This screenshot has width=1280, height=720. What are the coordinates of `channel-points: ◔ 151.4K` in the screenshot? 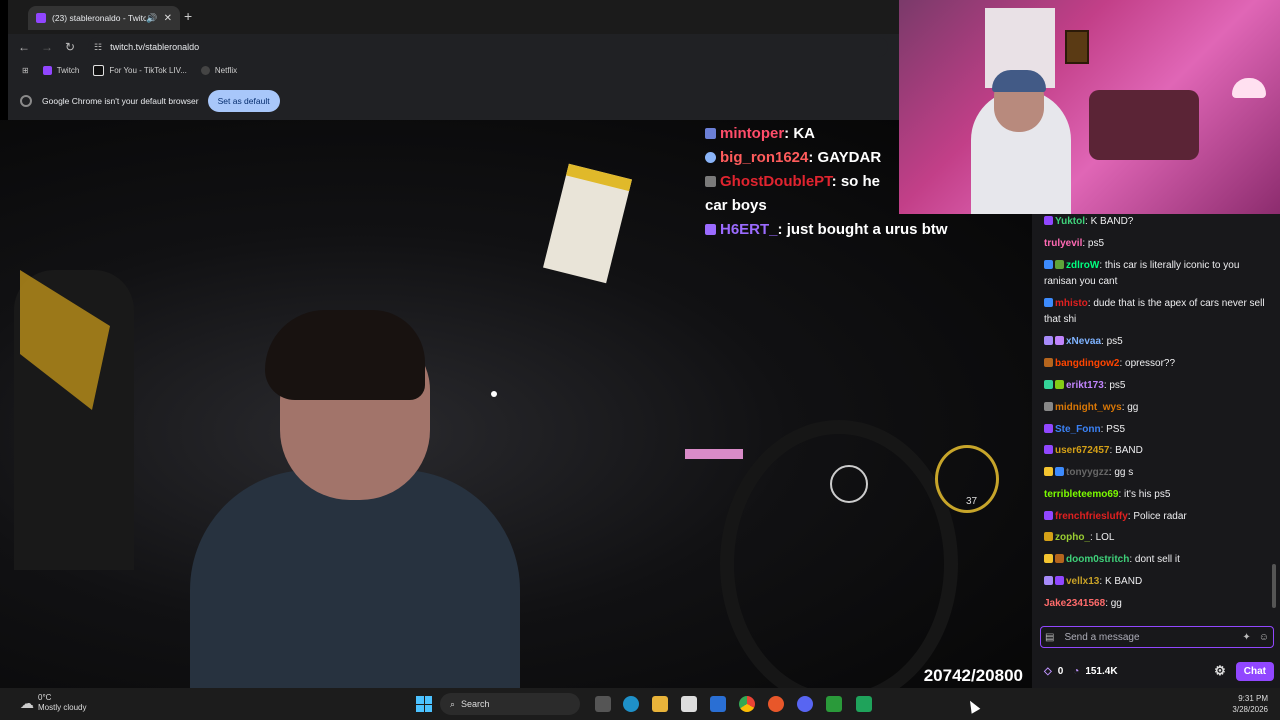 It's located at (1095, 671).